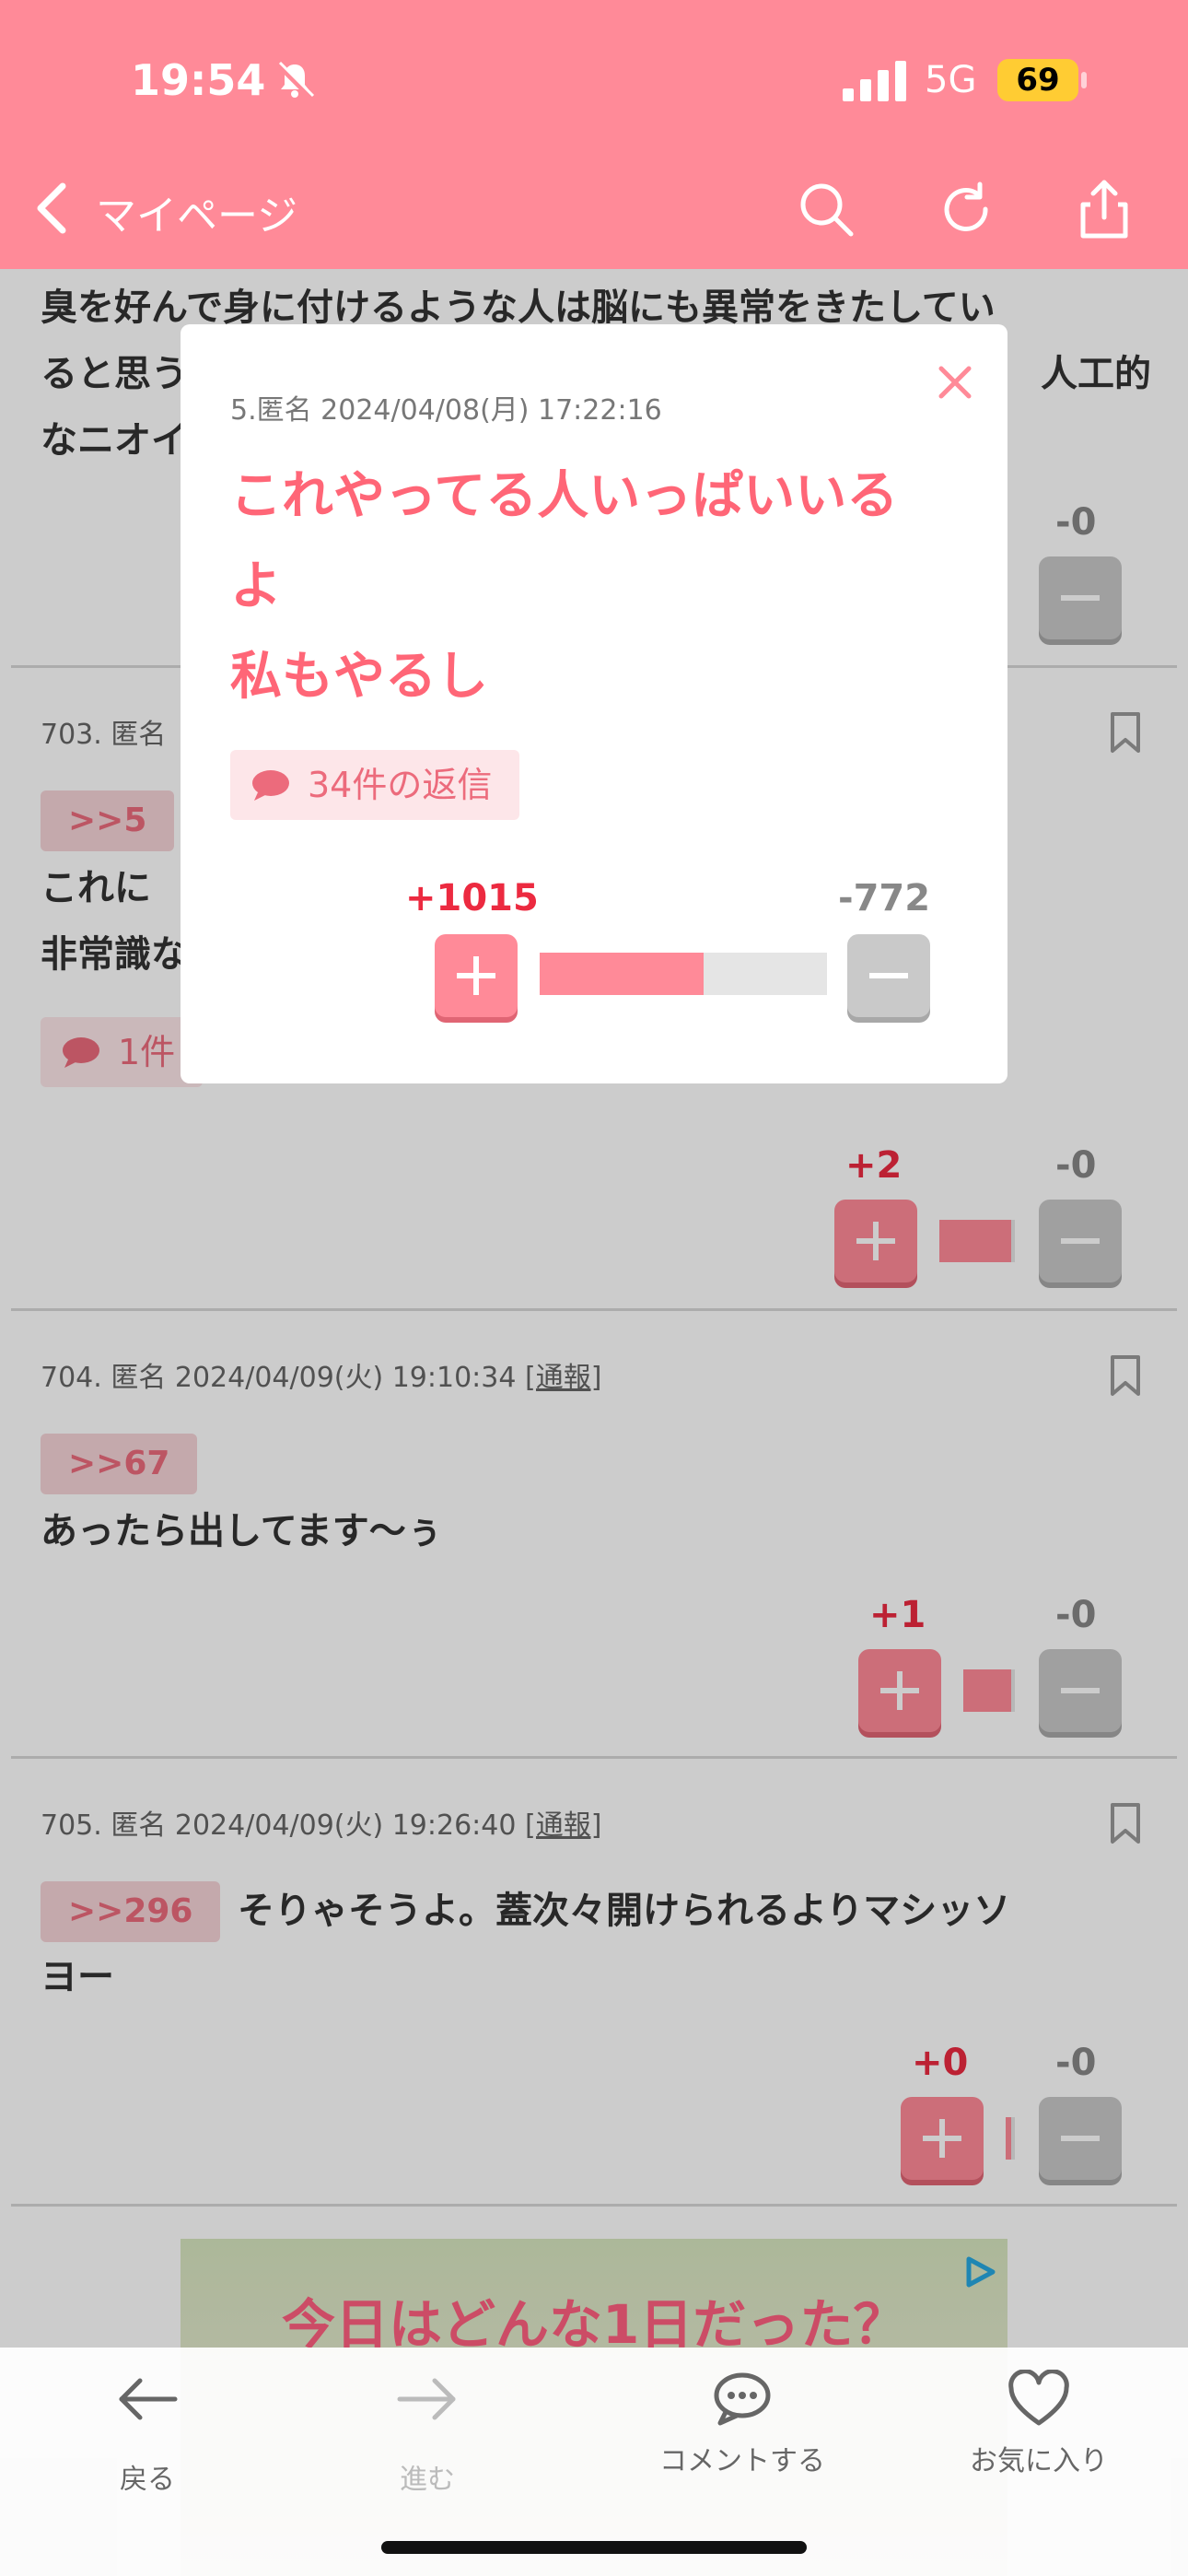 The width and height of the screenshot is (1188, 2576). I want to click on comment-button: コメントする, so click(742, 2435).